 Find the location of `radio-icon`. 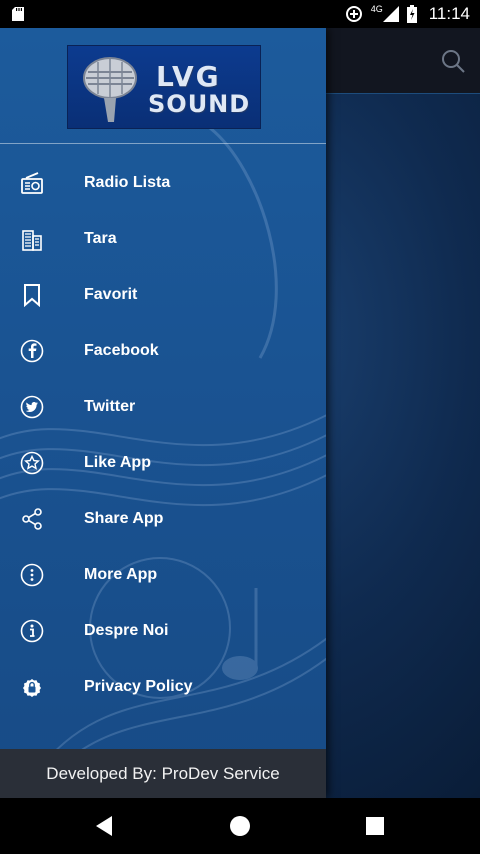

radio-icon is located at coordinates (32, 183).